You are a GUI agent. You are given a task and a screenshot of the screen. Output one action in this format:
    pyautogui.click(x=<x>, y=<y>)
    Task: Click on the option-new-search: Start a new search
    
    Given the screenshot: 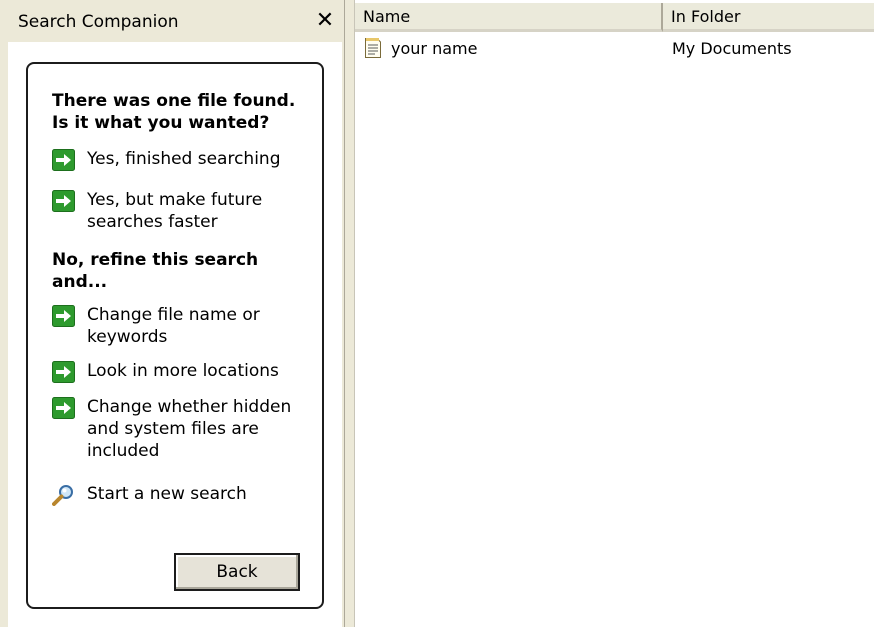 What is the action you would take?
    pyautogui.click(x=182, y=494)
    